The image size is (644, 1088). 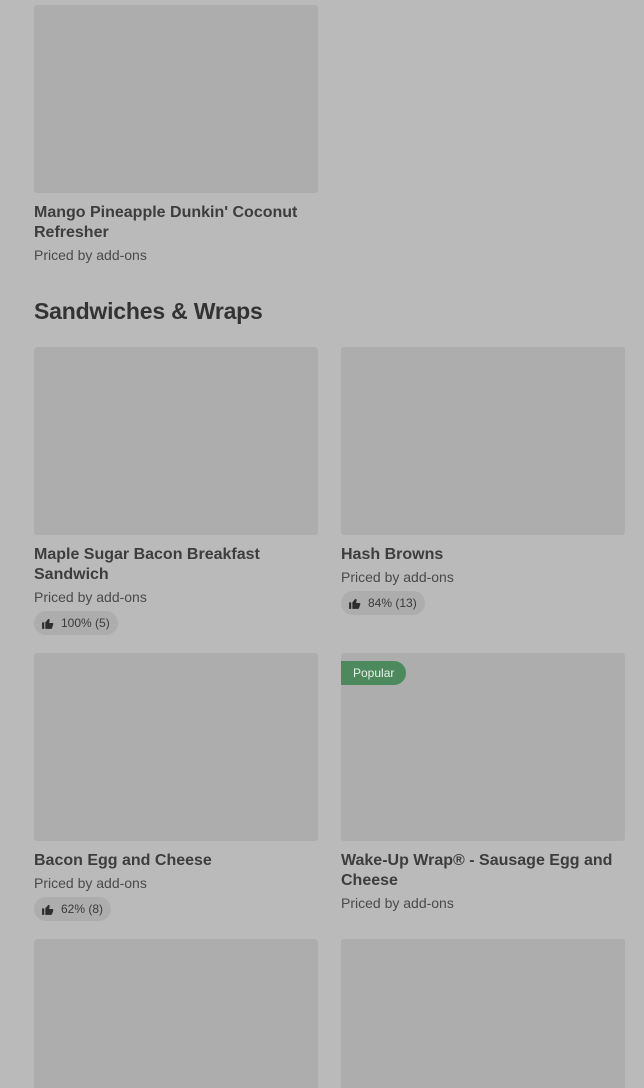 What do you see at coordinates (483, 747) in the screenshot?
I see `item-image-placeholder: Popular` at bounding box center [483, 747].